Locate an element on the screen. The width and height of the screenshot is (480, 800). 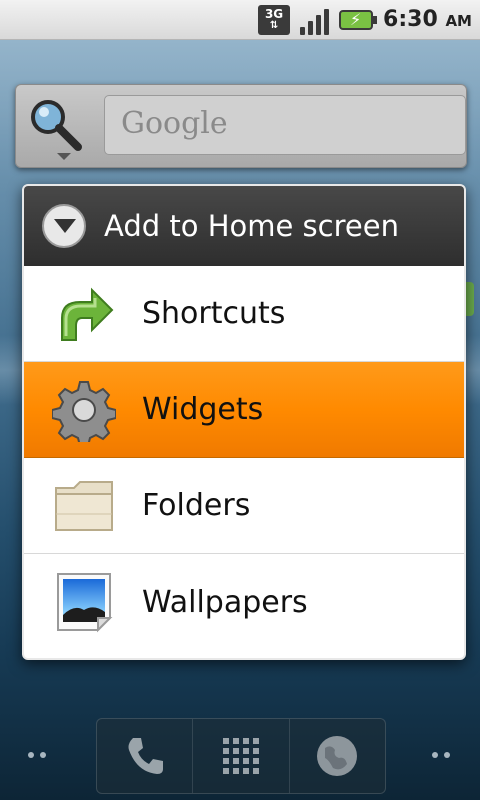
battery-icon: ⚡ is located at coordinates (358, 19).